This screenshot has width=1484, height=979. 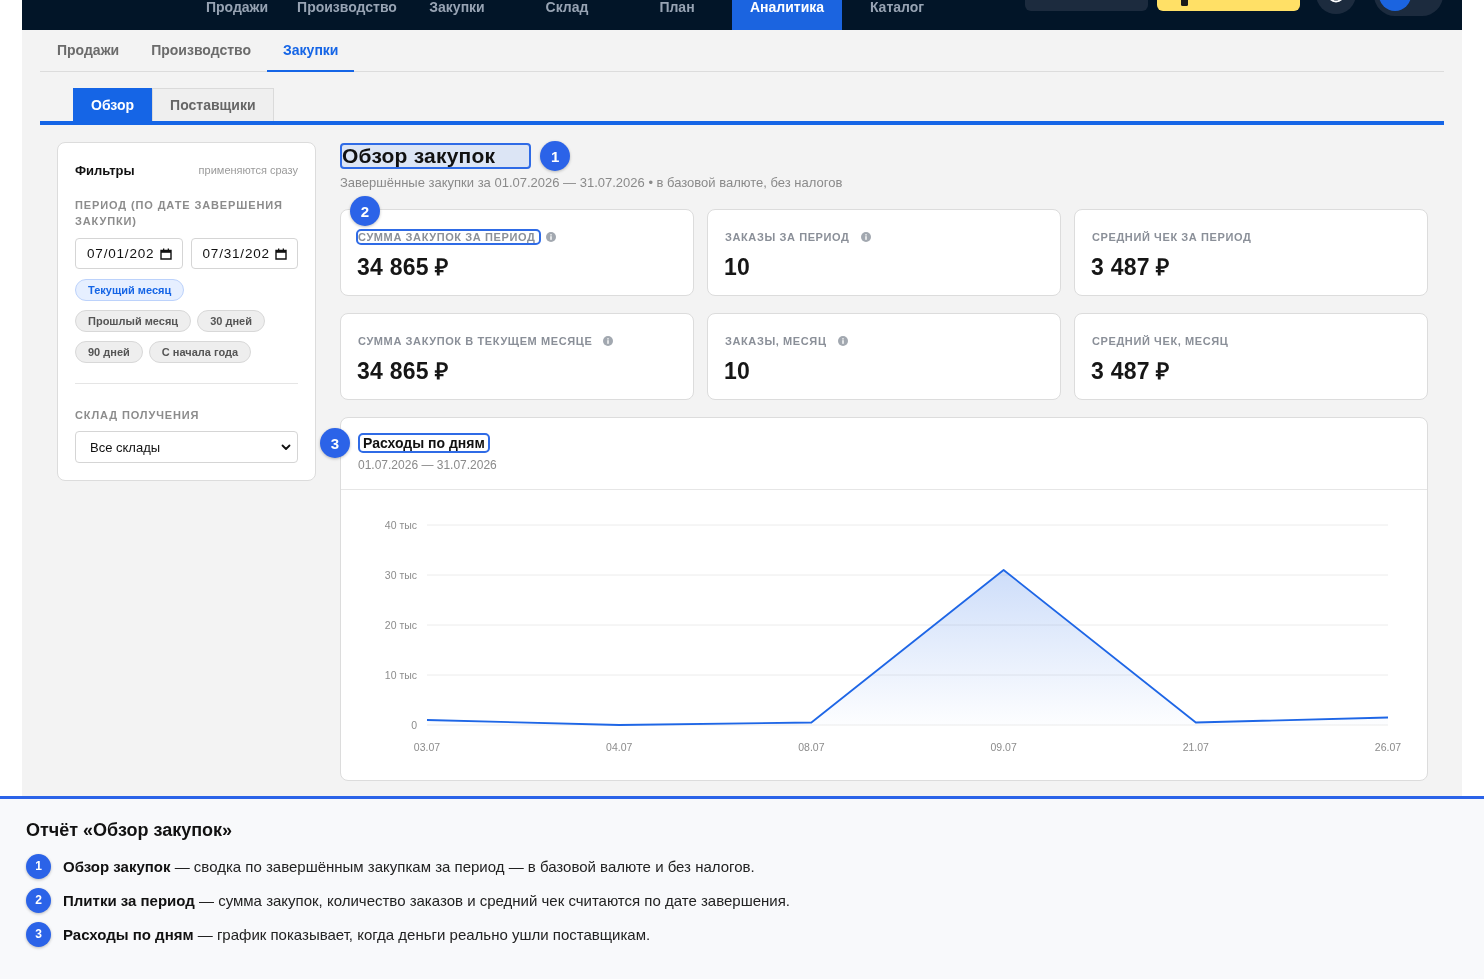 What do you see at coordinates (130, 290) in the screenshot?
I see `preset-chip: Текущий месяц` at bounding box center [130, 290].